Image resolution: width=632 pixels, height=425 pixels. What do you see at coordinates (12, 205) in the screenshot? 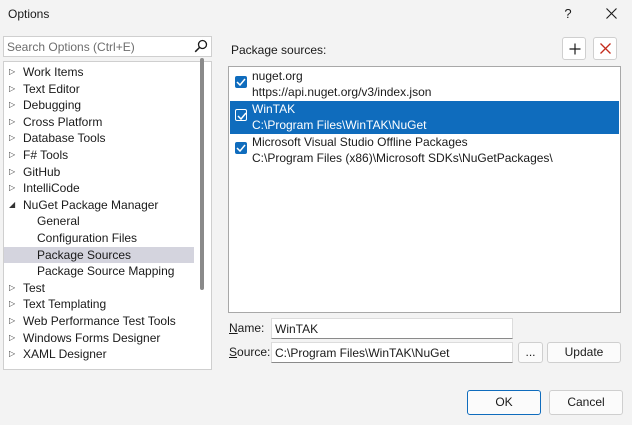
I see `chevron-down-icon: ◢` at bounding box center [12, 205].